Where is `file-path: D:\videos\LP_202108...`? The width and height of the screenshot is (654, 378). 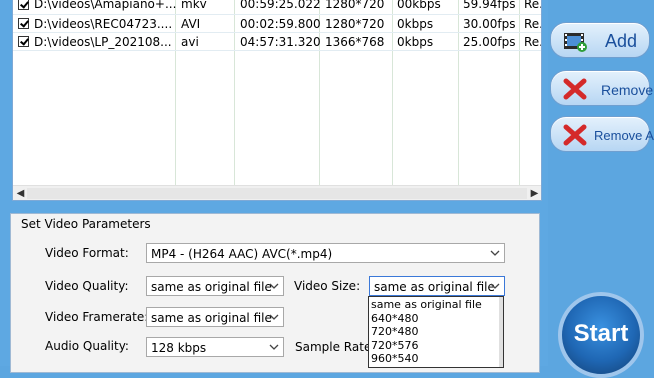 file-path: D:\videos\LP_202108... is located at coordinates (103, 42).